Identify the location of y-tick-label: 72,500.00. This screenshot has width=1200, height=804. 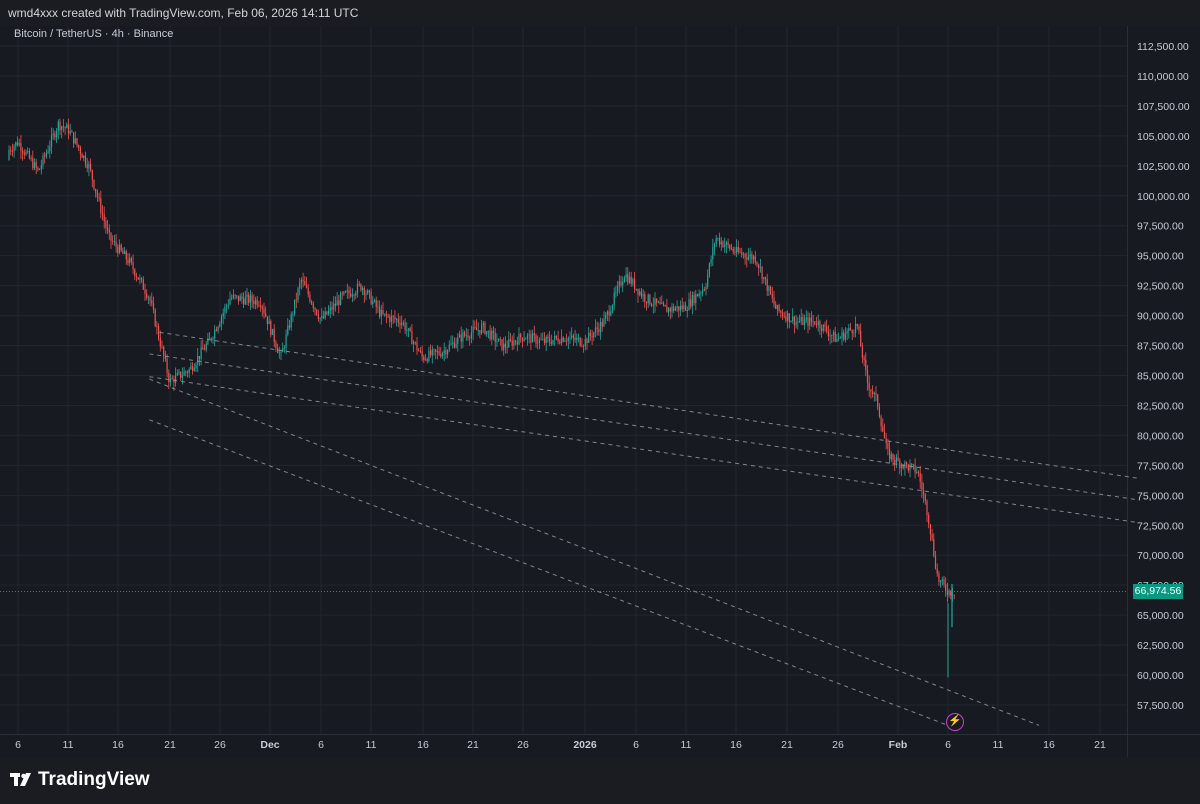
(1160, 526).